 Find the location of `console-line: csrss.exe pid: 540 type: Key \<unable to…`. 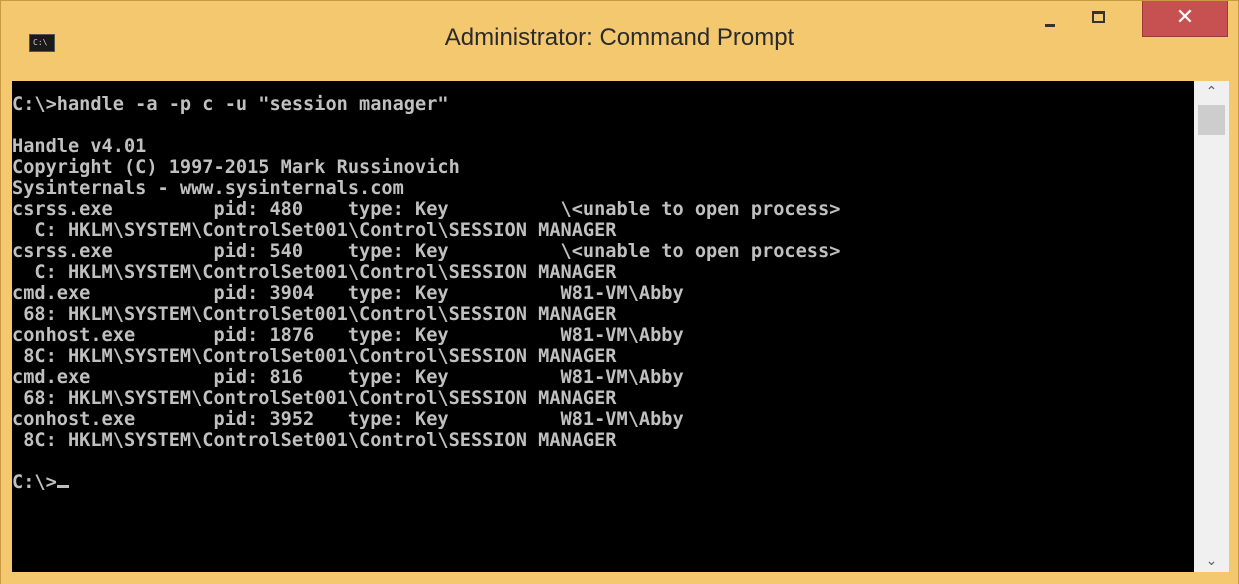

console-line: csrss.exe pid: 540 type: Key \<unable to… is located at coordinates (426, 251).